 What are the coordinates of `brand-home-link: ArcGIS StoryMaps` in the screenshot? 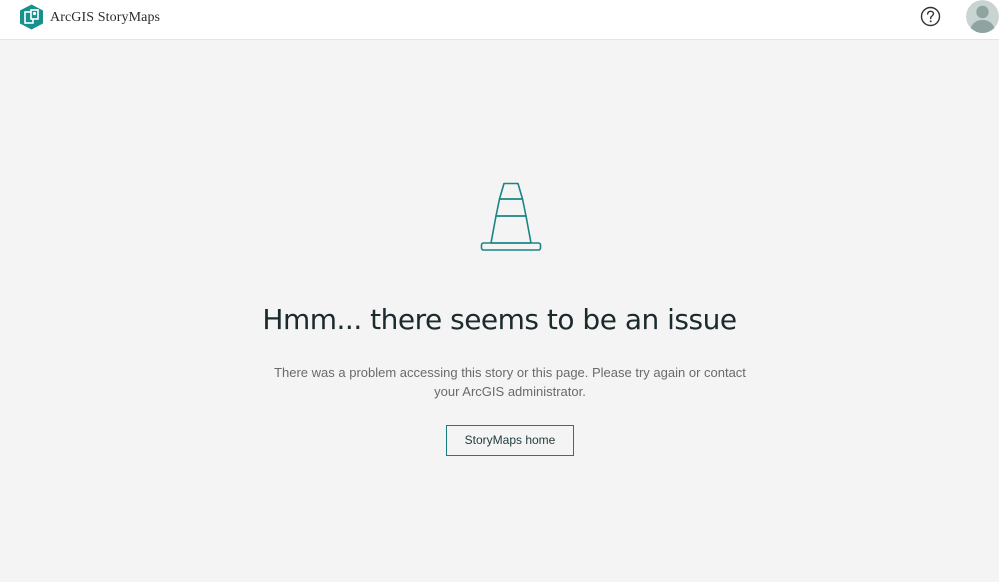 It's located at (89, 17).